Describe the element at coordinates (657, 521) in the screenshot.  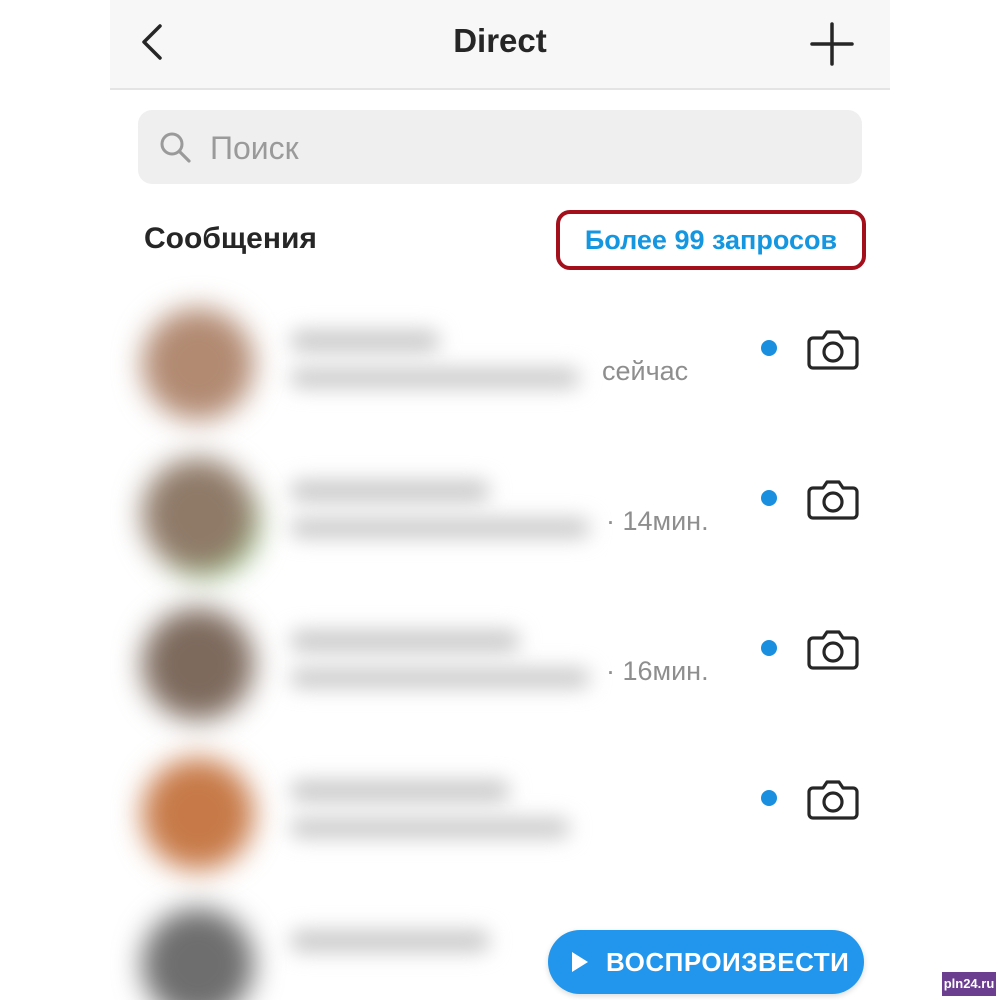
I see `thread-time: · 14мин.` at that location.